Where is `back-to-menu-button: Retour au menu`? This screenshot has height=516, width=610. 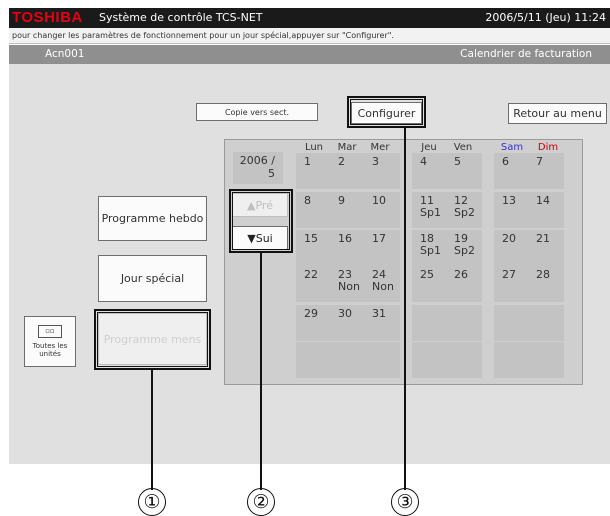 back-to-menu-button: Retour au menu is located at coordinates (557, 113).